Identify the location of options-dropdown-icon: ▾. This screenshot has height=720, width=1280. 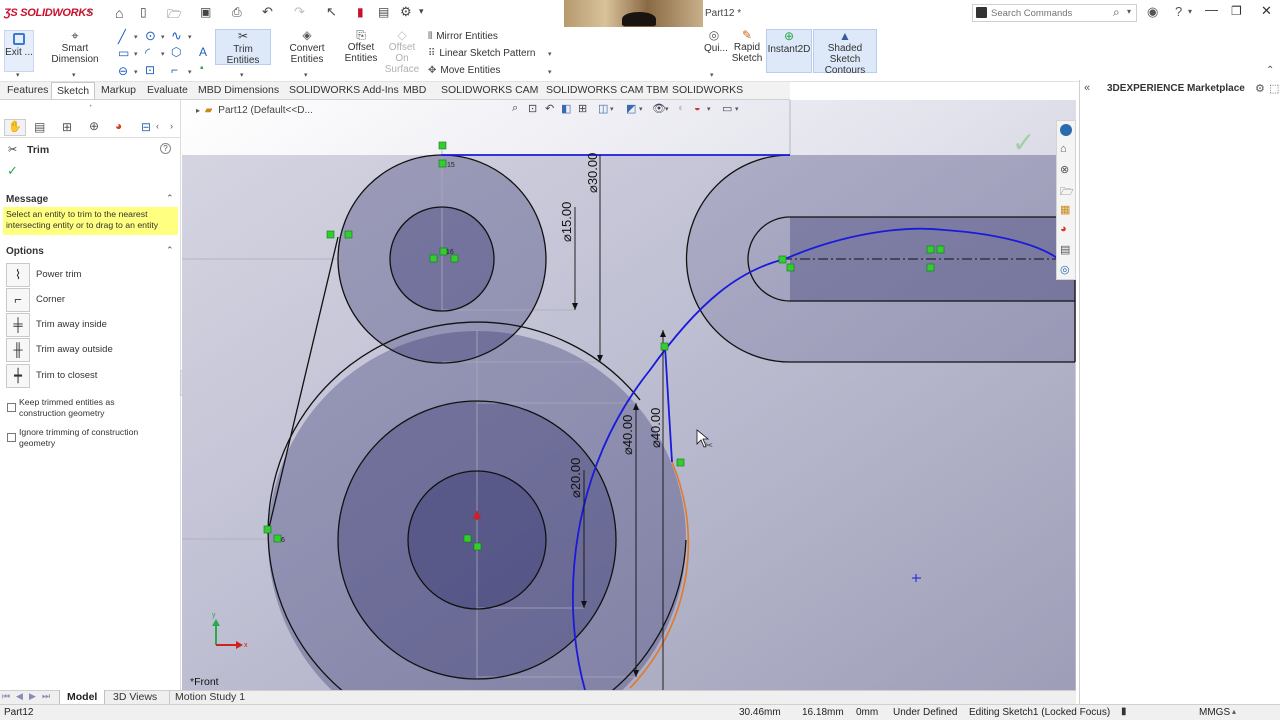
(421, 11).